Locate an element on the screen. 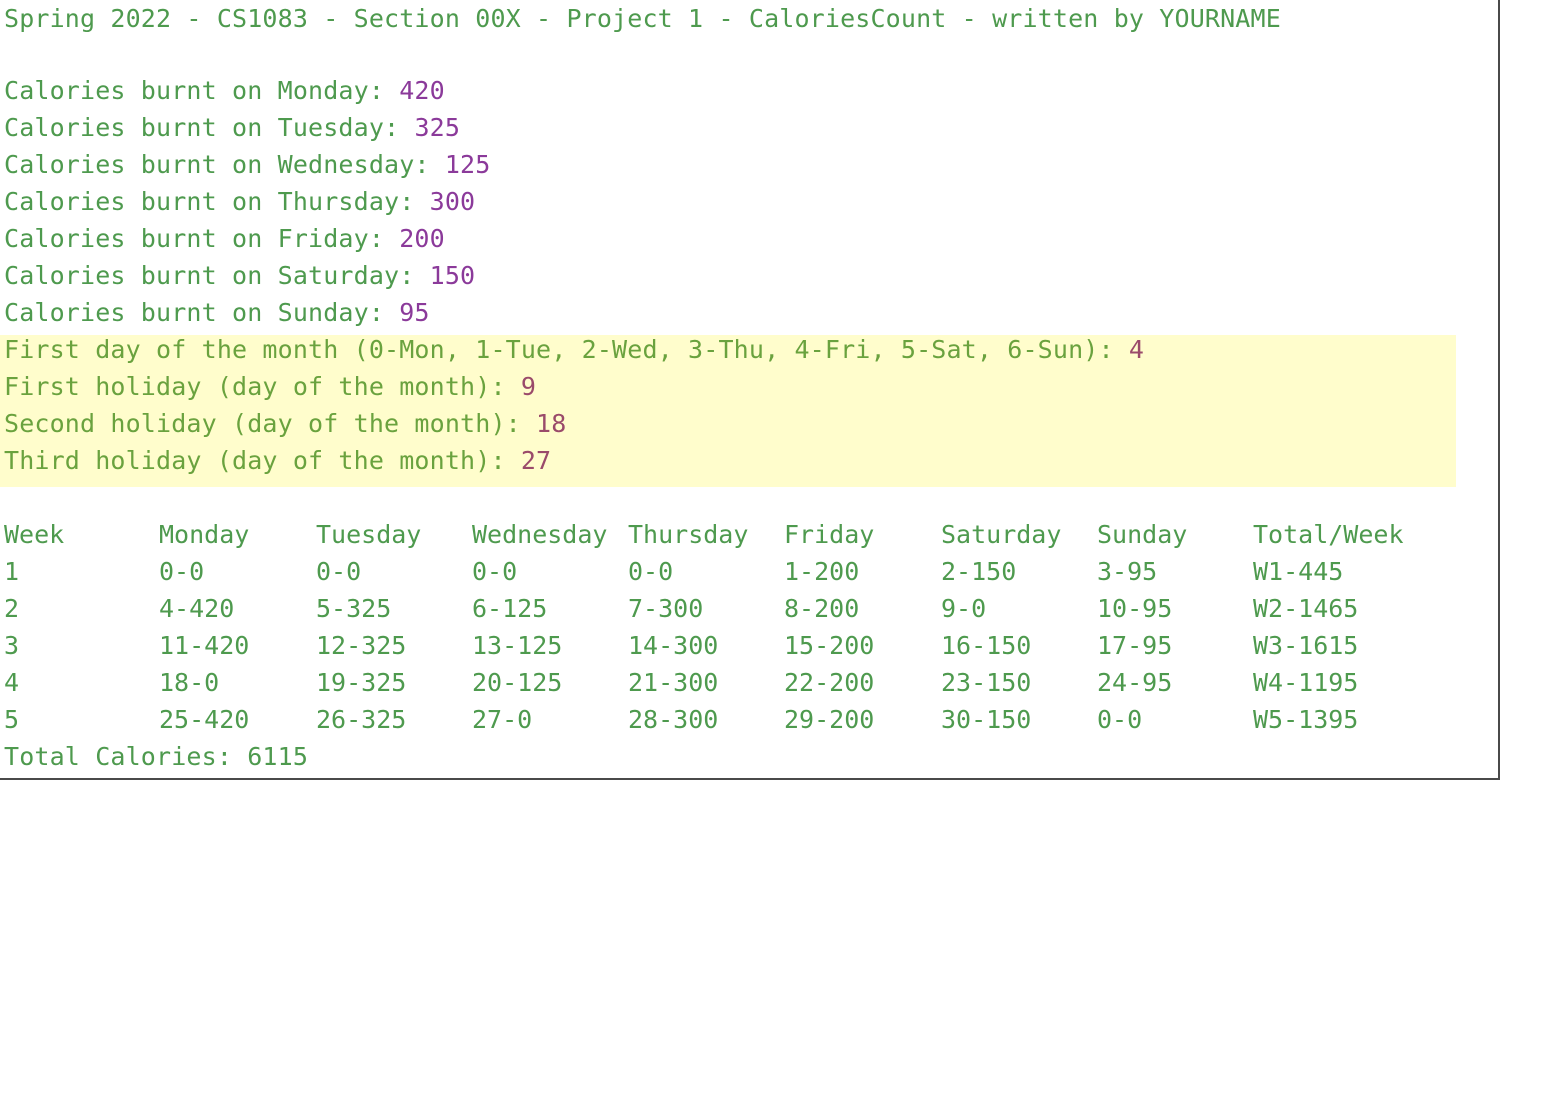 The image size is (1563, 1108). total-value: 6115 is located at coordinates (278, 756).